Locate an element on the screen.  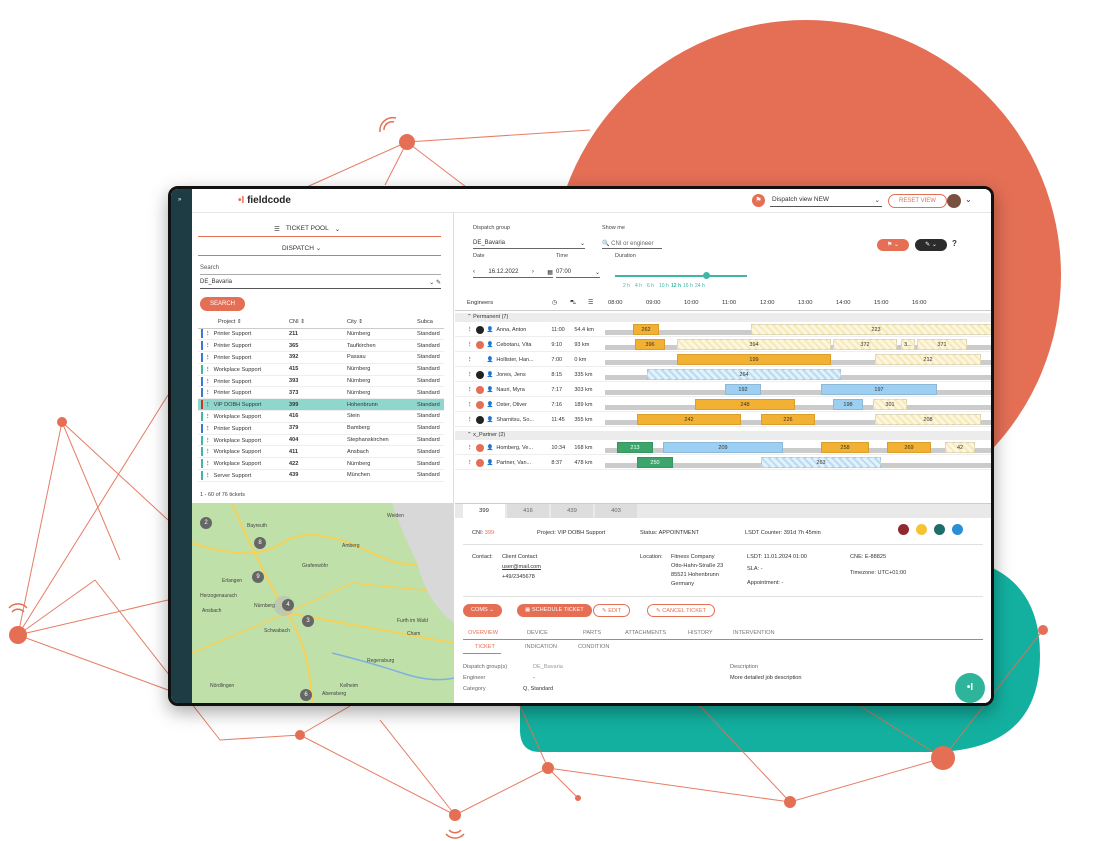
table-row: ⋮ Printer Support 373 Nürnberg Standard is located at coordinates (321, 393).